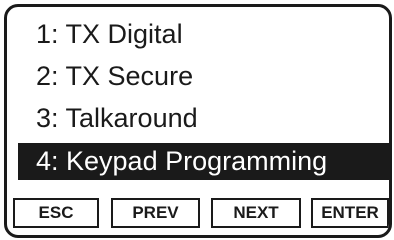 Image resolution: width=394 pixels, height=240 pixels. What do you see at coordinates (203, 34) in the screenshot?
I see `menu-item-tx-digital: 1: TX Digital` at bounding box center [203, 34].